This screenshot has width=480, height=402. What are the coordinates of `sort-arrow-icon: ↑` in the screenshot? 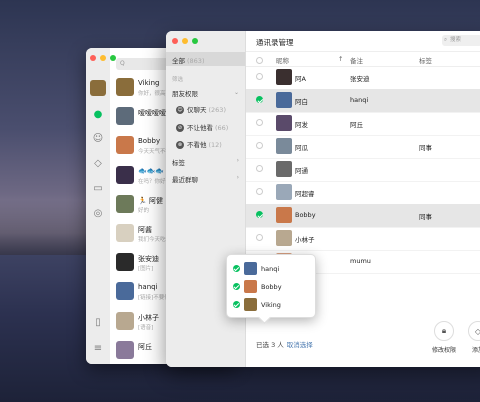 It's located at (340, 59).